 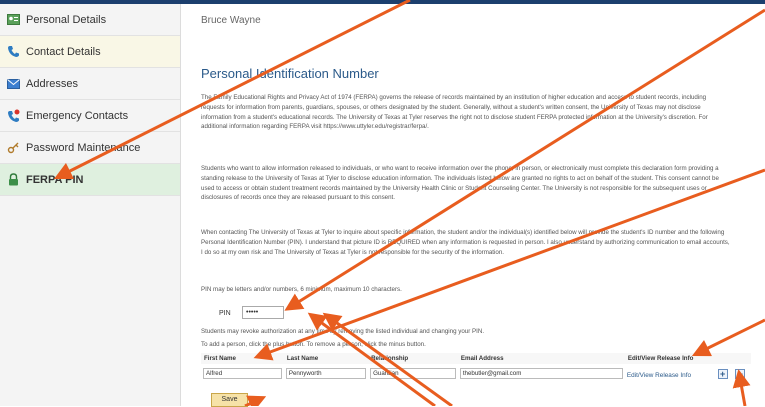 I want to click on sidebar-item-password-maintenance: Password Maintenance, so click(x=90, y=148).